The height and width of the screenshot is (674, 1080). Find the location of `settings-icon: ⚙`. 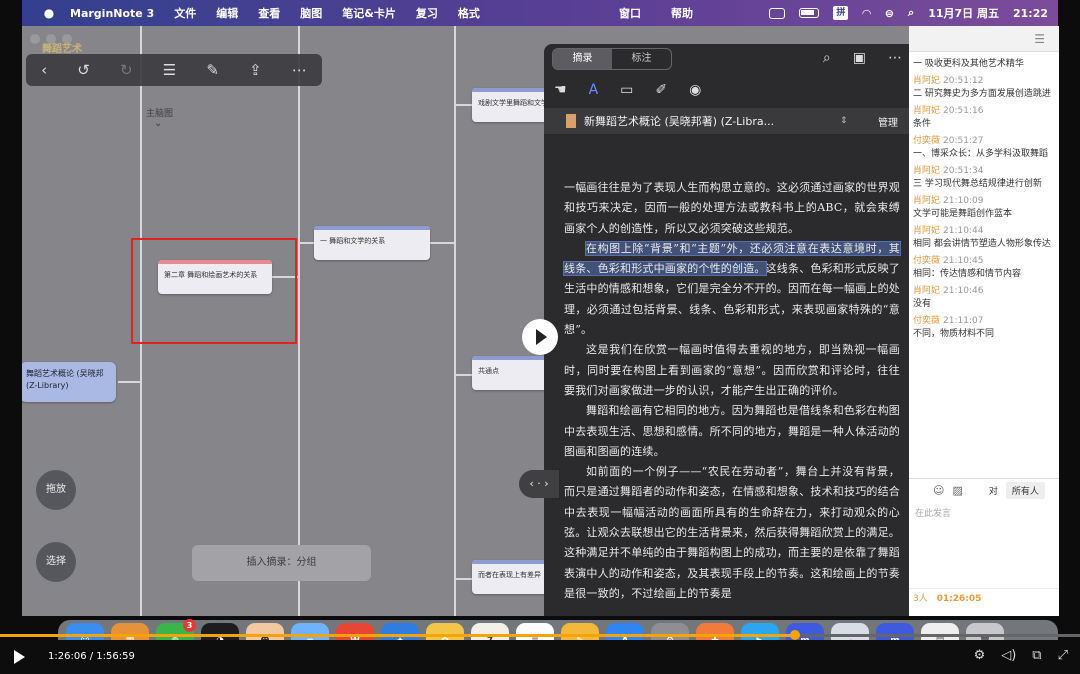

settings-icon: ⚙ is located at coordinates (980, 655).